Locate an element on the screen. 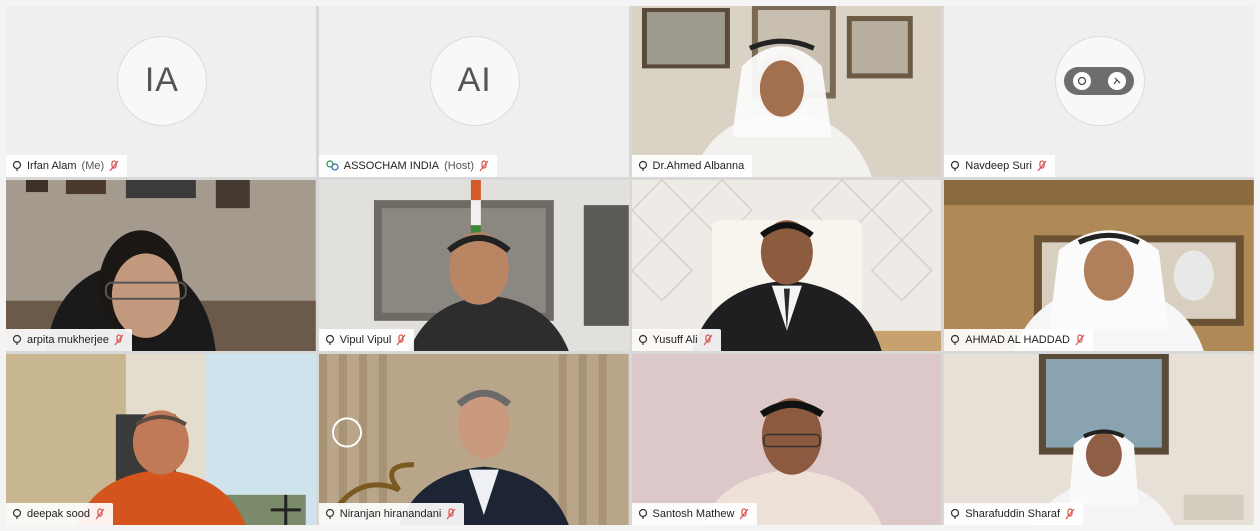 This screenshot has height=531, width=1260. participant-label: arpita mukherjee is located at coordinates (69, 340).